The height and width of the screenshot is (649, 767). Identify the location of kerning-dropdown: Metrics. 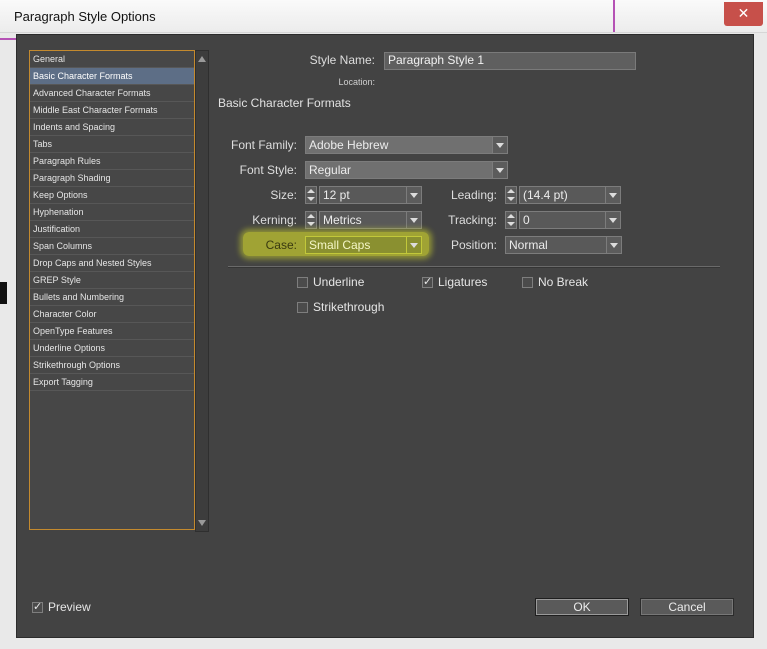
(370, 220).